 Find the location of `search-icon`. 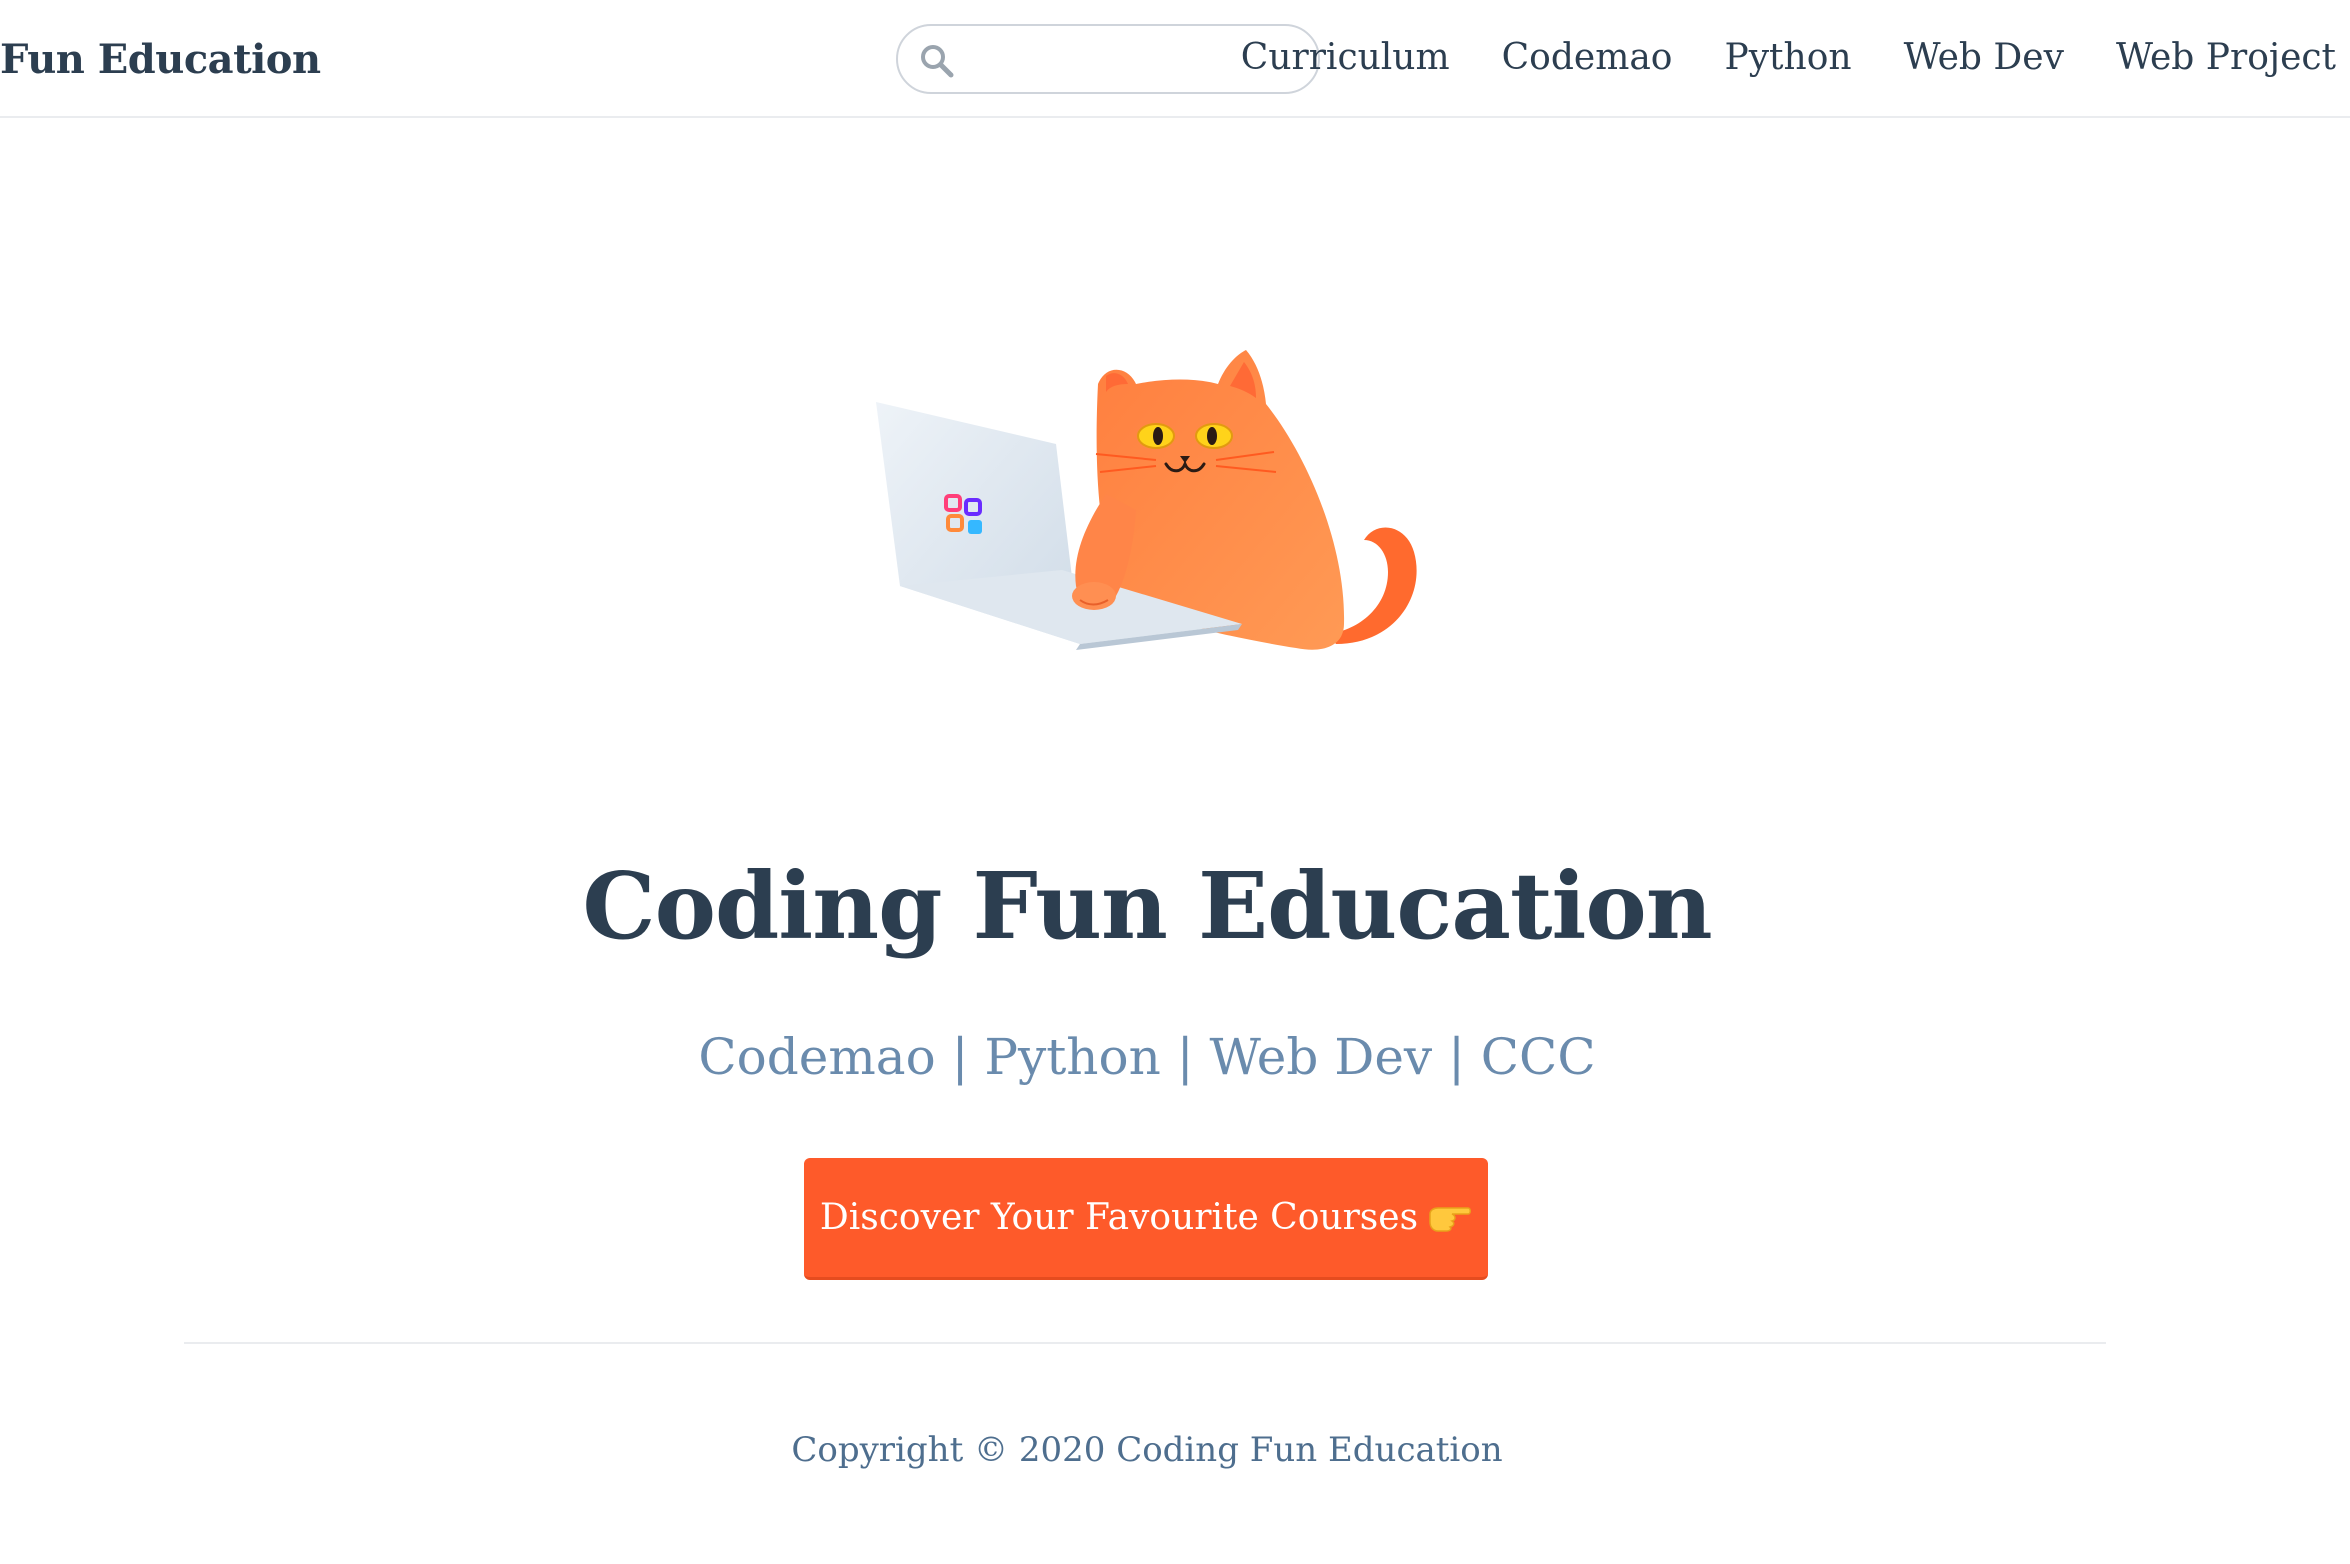

search-icon is located at coordinates (937, 61).